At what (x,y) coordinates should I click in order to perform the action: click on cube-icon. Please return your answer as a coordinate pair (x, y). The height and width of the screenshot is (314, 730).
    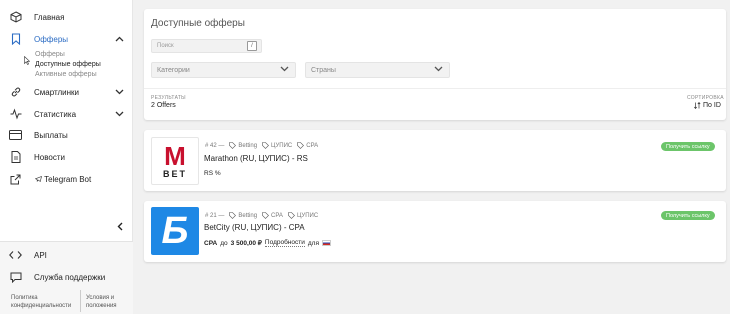
    Looking at the image, I should click on (15, 17).